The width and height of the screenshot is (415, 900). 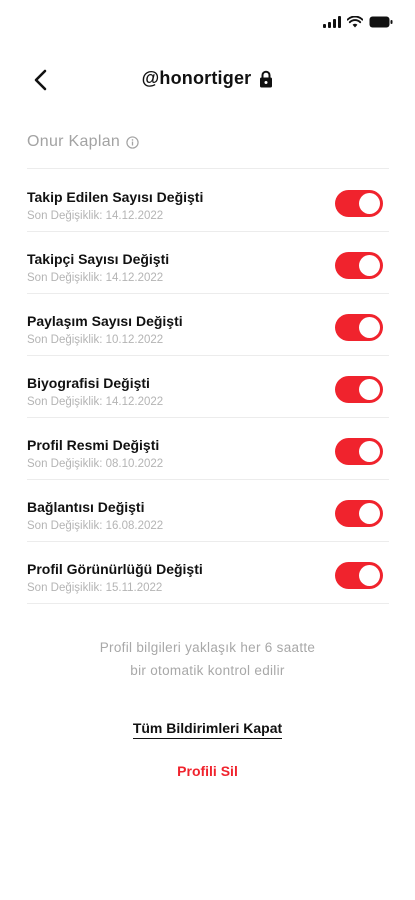 What do you see at coordinates (115, 569) in the screenshot?
I see `setting-title: Profil Görünürlüğü Değişti` at bounding box center [115, 569].